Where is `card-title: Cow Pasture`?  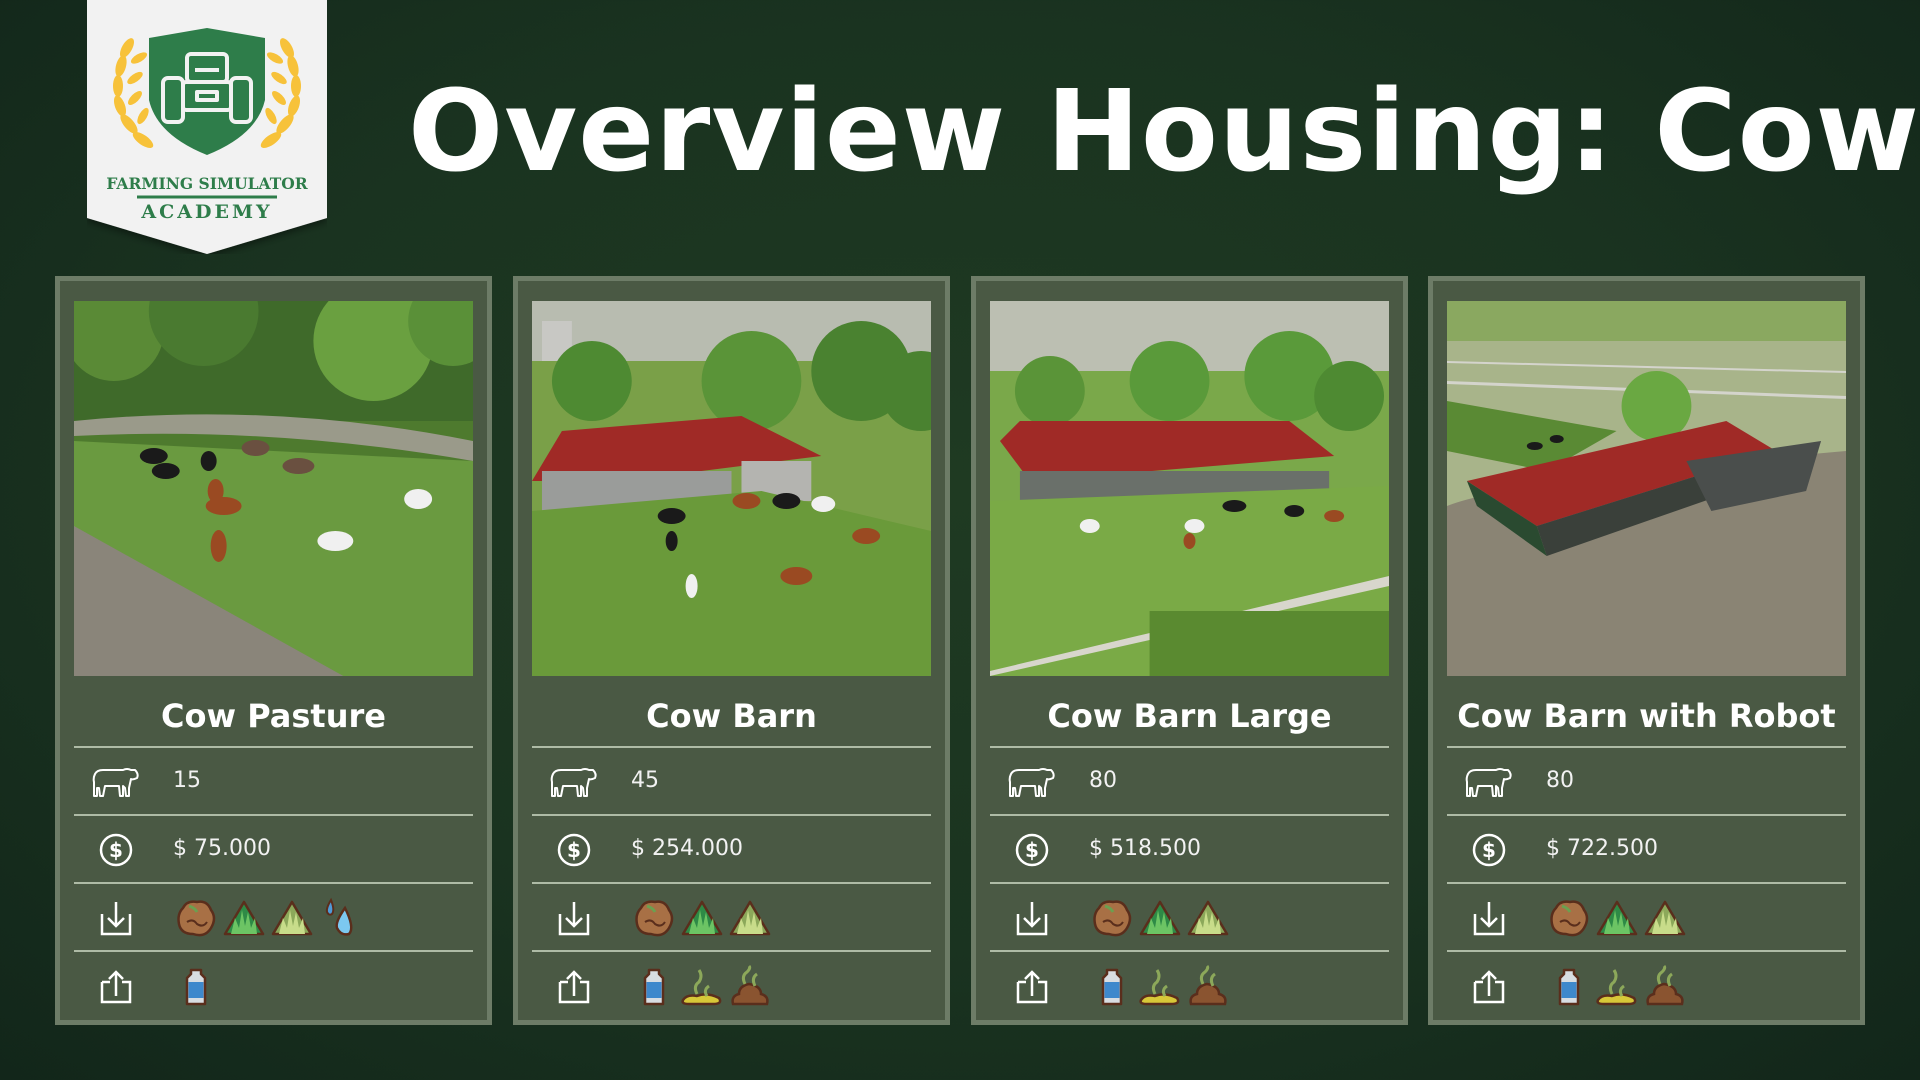 card-title: Cow Pasture is located at coordinates (273, 716).